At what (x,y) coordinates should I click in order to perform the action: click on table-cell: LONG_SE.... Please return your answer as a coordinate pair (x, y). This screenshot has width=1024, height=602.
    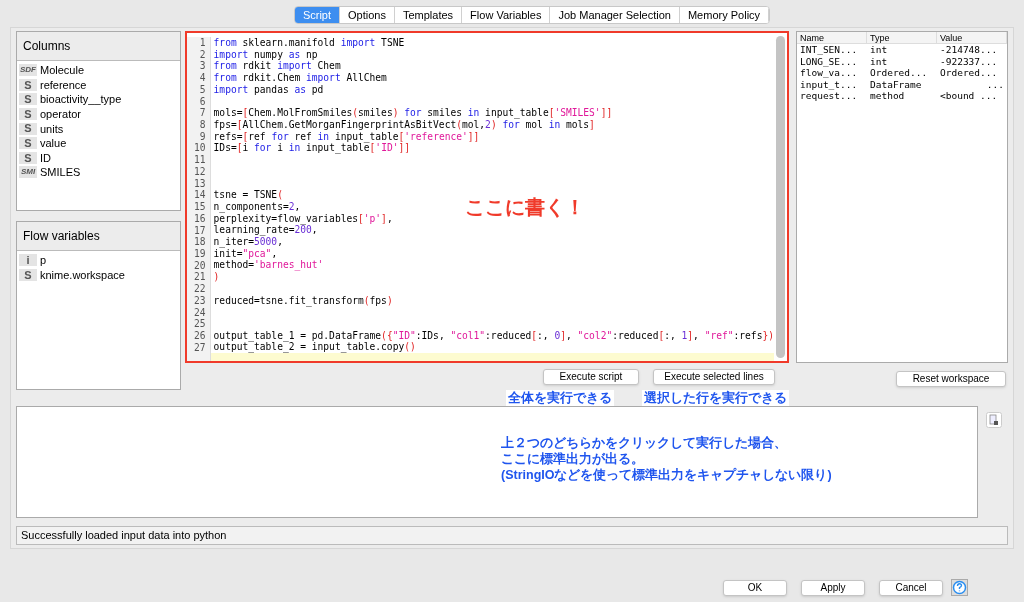
    Looking at the image, I should click on (829, 61).